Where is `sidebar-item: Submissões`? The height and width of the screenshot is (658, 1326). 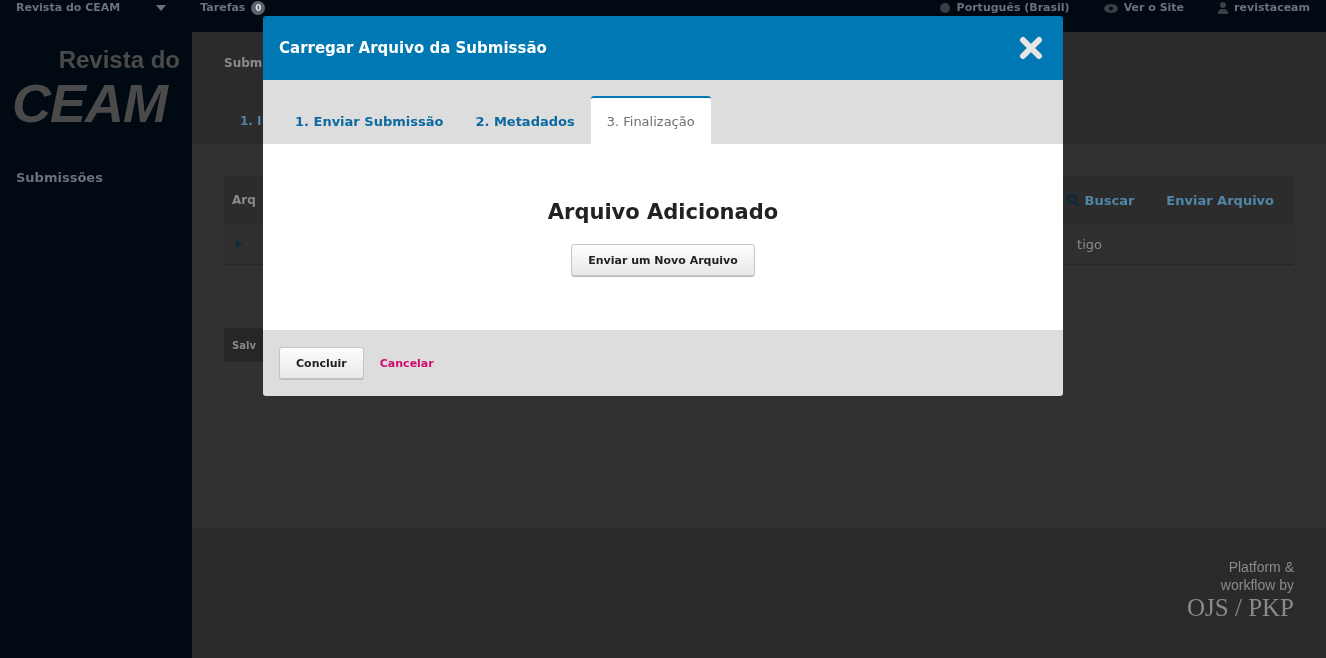 sidebar-item: Submissões is located at coordinates (96, 177).